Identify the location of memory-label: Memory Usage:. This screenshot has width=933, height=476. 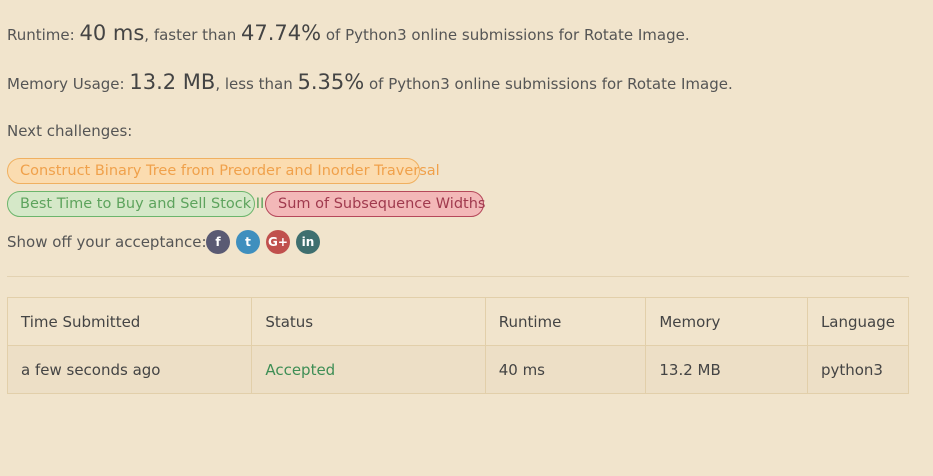
(68, 84).